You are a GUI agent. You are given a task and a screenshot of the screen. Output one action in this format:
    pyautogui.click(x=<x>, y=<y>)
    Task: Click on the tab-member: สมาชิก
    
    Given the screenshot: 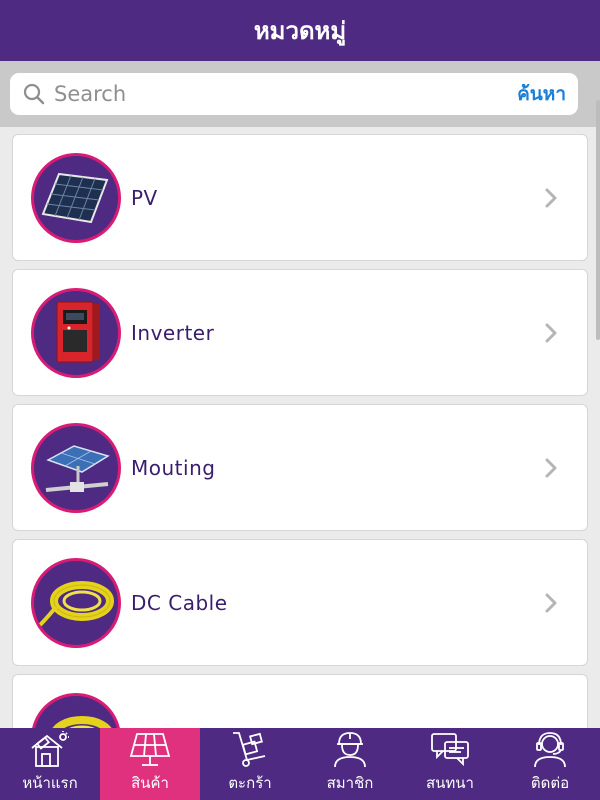 What is the action you would take?
    pyautogui.click(x=350, y=764)
    